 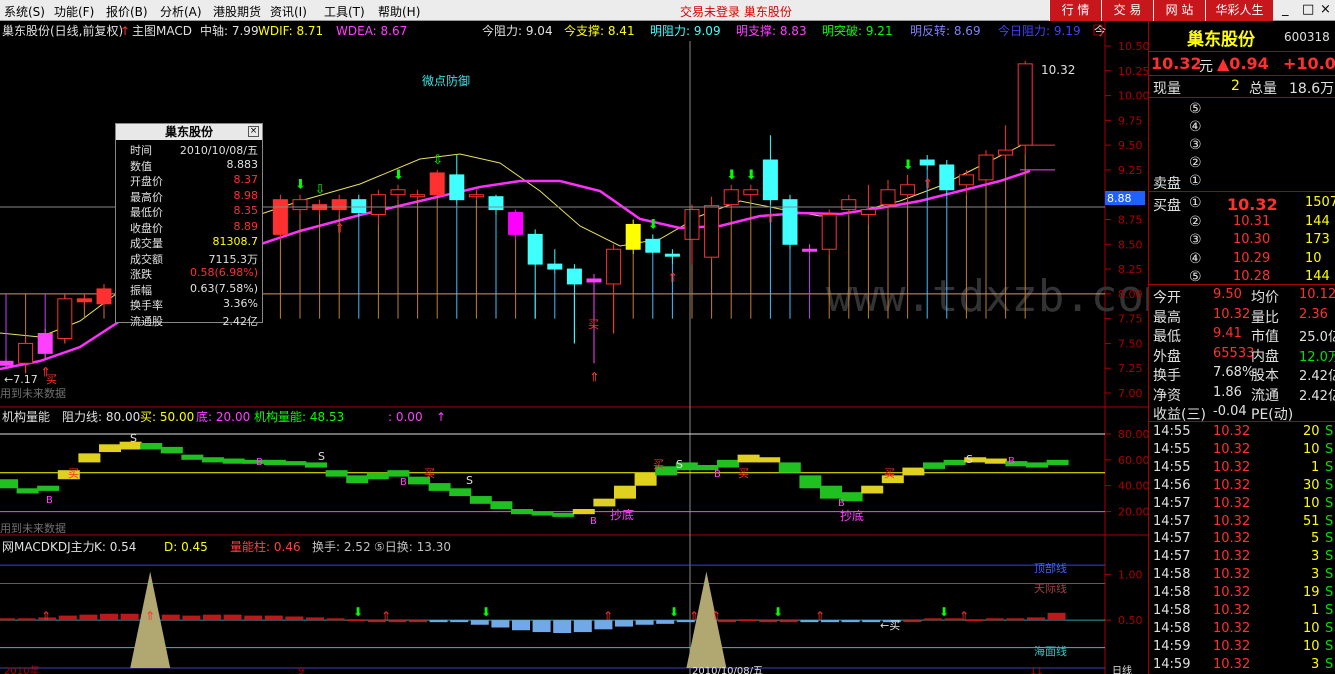 I want to click on y-tick-label: 80.00, so click(x=1133, y=434).